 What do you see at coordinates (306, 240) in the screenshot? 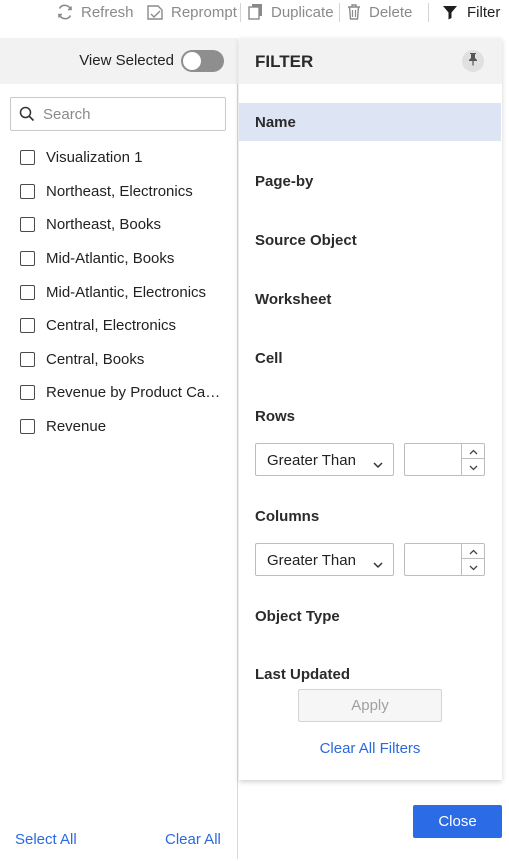
I see `filter-section-label: Source Object` at bounding box center [306, 240].